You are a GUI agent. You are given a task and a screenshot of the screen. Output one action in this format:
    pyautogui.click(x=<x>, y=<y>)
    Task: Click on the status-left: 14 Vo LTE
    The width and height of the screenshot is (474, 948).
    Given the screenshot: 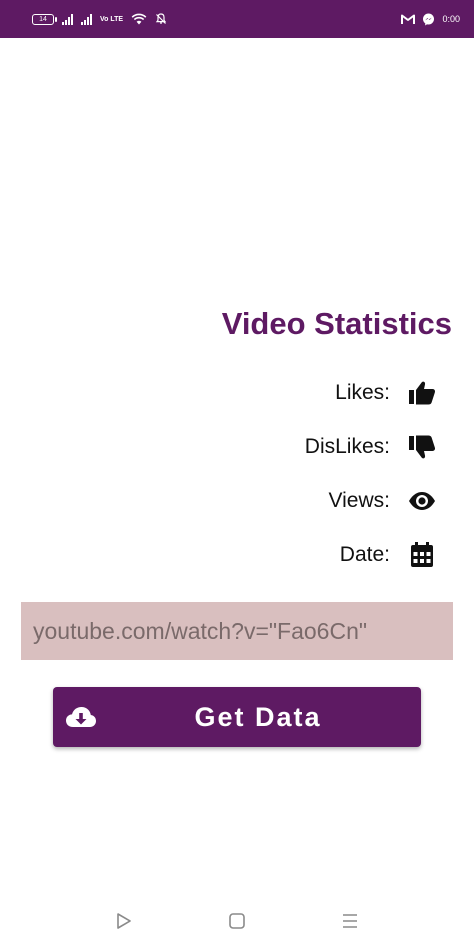 What is the action you would take?
    pyautogui.click(x=99, y=19)
    